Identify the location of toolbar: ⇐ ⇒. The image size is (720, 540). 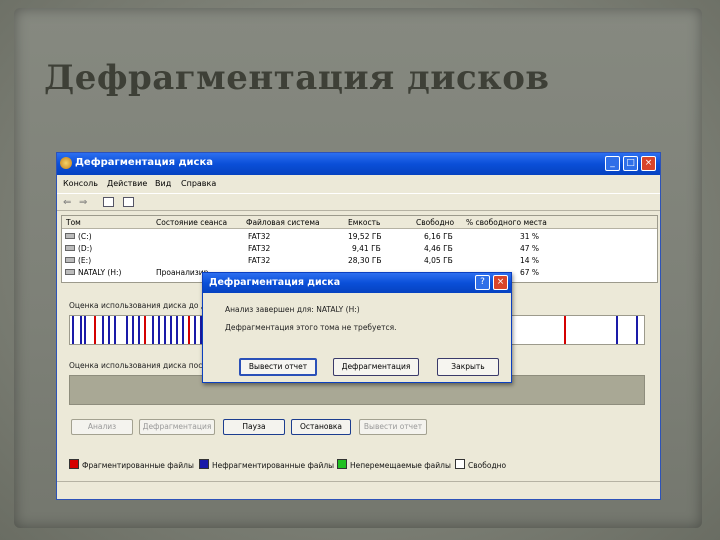
(358, 202).